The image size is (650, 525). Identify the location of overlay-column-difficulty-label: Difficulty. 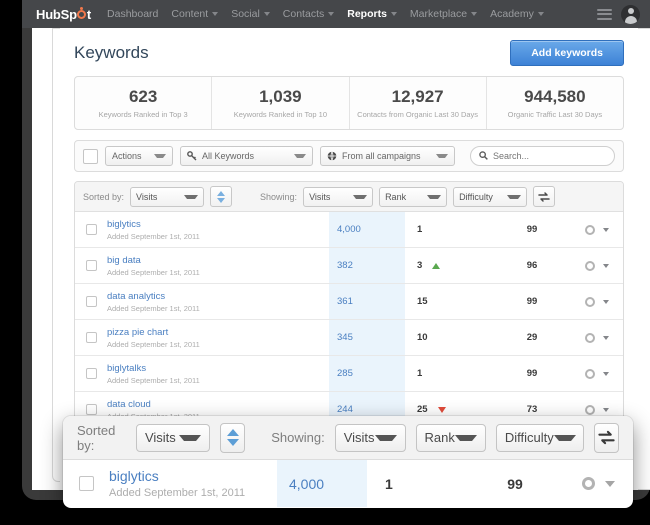
(529, 437).